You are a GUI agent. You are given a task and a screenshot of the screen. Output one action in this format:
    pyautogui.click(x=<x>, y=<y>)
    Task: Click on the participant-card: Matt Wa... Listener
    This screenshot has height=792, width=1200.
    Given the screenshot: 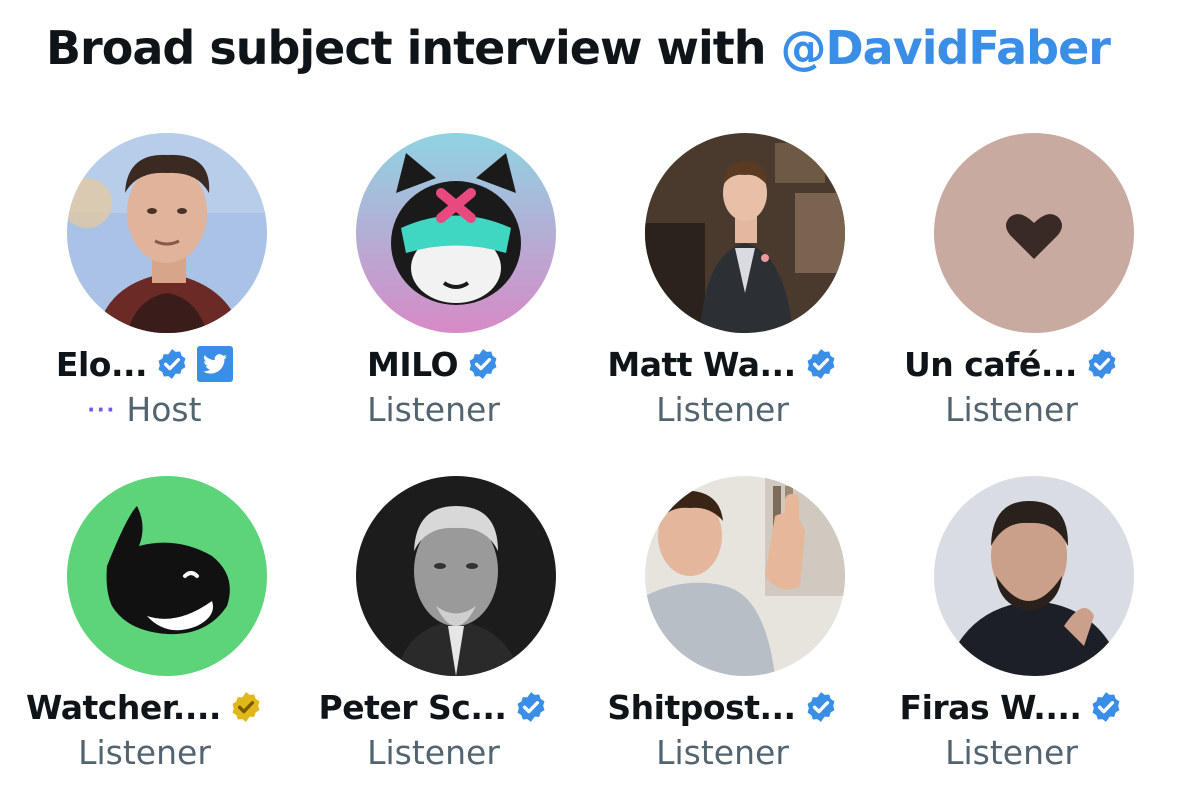 What is the action you would take?
    pyautogui.click(x=722, y=293)
    